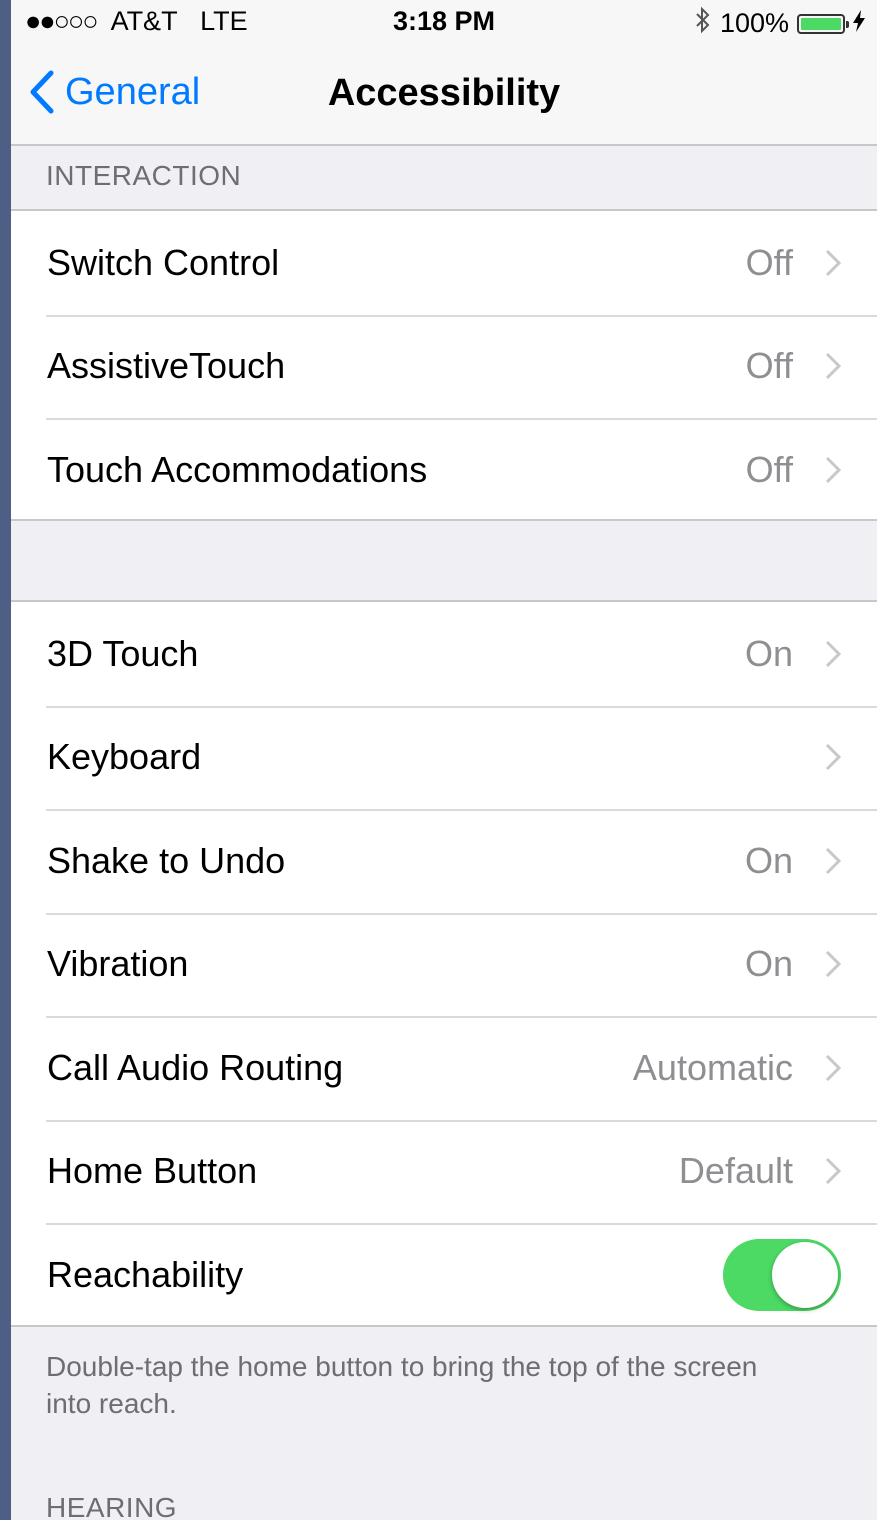 Image resolution: width=877 pixels, height=1520 pixels. I want to click on status-right: 100%, so click(779, 23).